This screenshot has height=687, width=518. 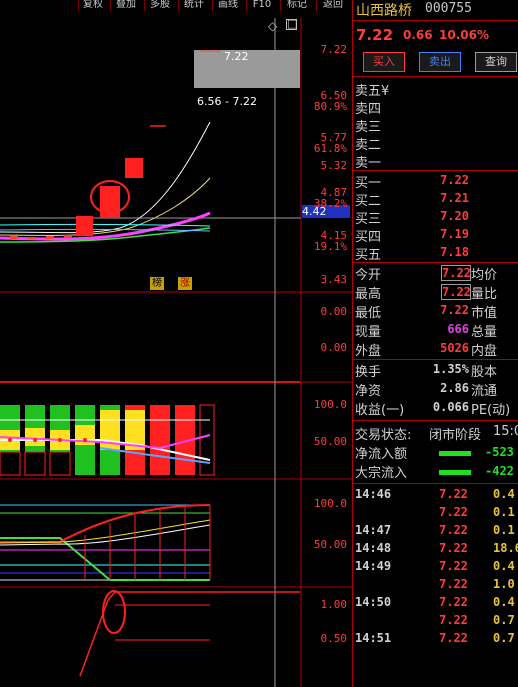 What do you see at coordinates (373, 566) in the screenshot?
I see `tick-time: 14:49` at bounding box center [373, 566].